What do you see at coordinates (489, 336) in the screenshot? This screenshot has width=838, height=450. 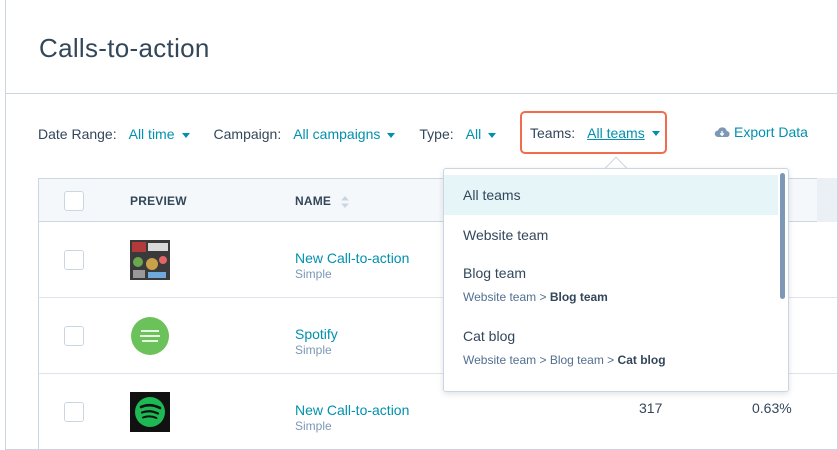 I see `teams-option-label: Cat blog` at bounding box center [489, 336].